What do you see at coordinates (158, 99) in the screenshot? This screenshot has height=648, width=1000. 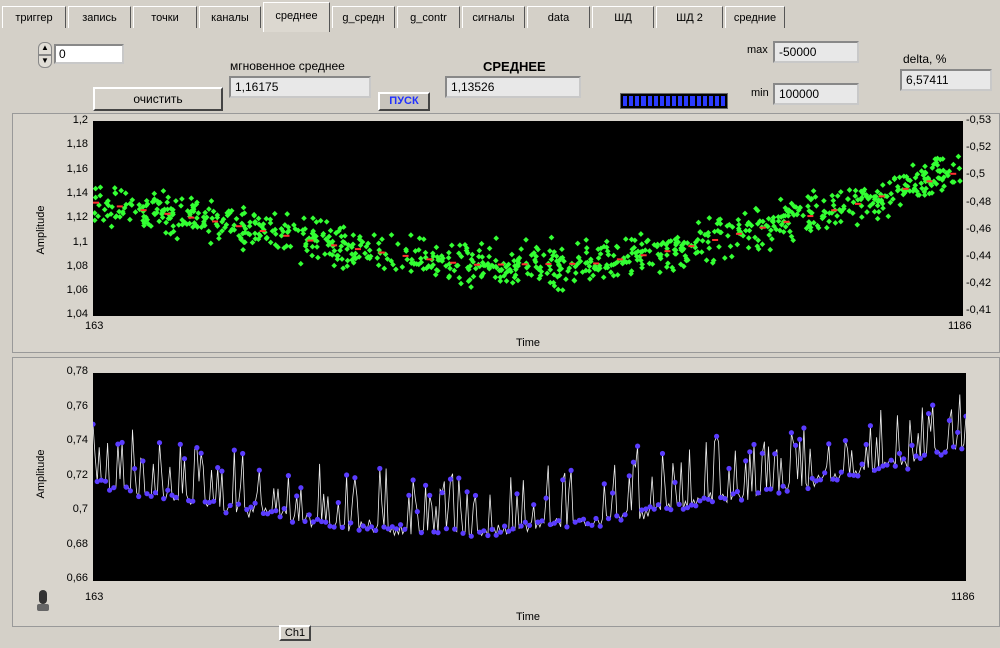 I see `clear-button: очистить` at bounding box center [158, 99].